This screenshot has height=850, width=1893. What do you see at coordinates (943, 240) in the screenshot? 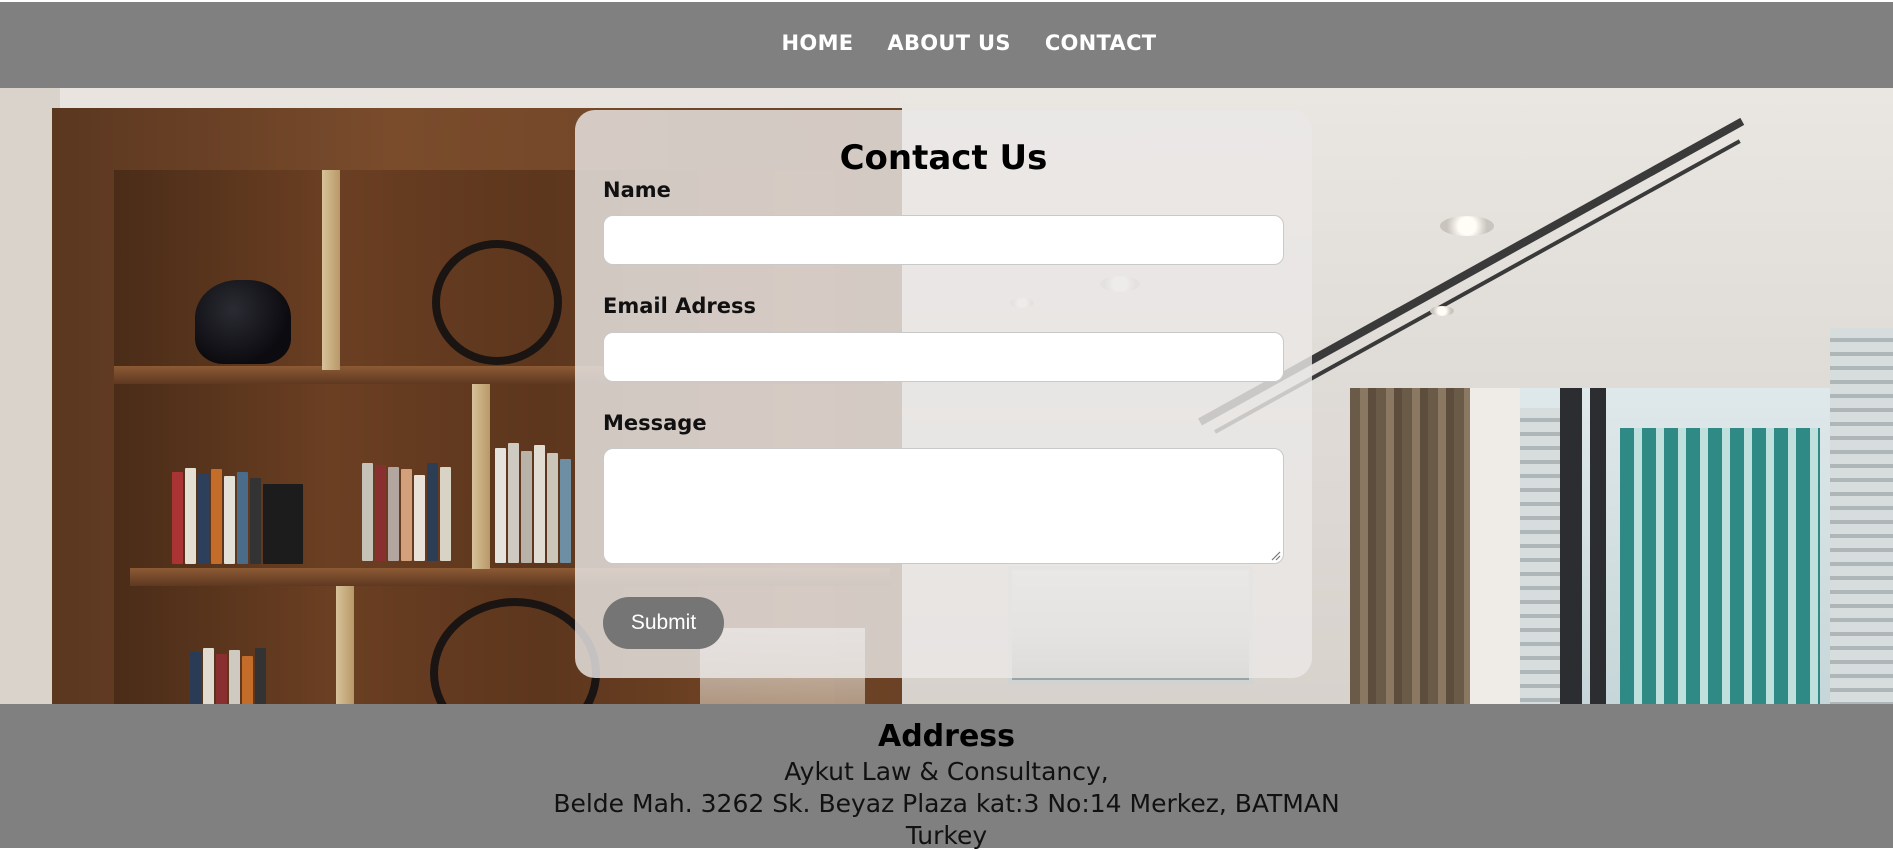
I see `name-input` at bounding box center [943, 240].